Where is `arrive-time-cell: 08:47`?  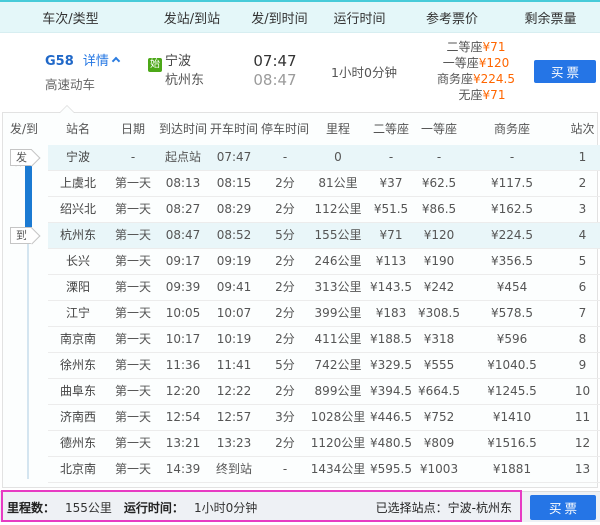
arrive-time-cell: 08:47 is located at coordinates (183, 236).